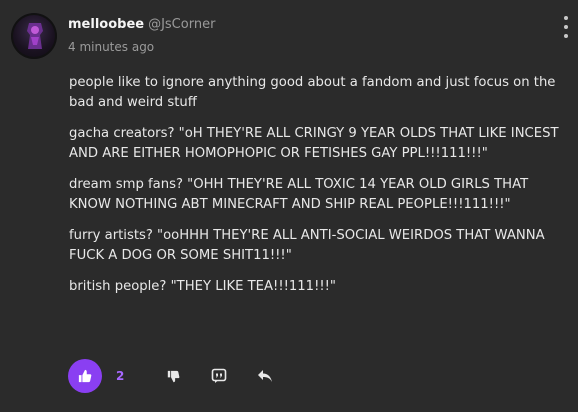 This screenshot has height=412, width=578. I want to click on post-actions: 2, so click(175, 376).